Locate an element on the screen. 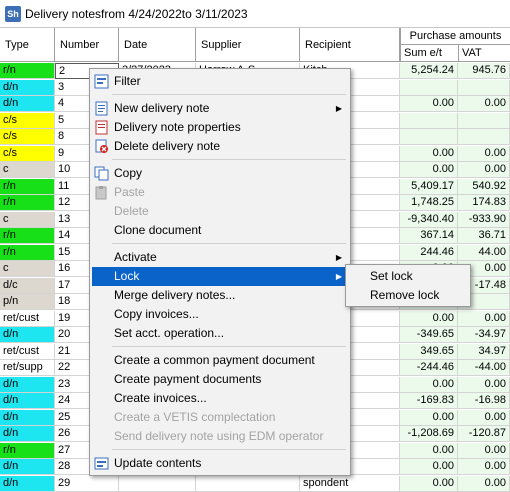  cell-sum: -1,208.69 is located at coordinates (429, 434).